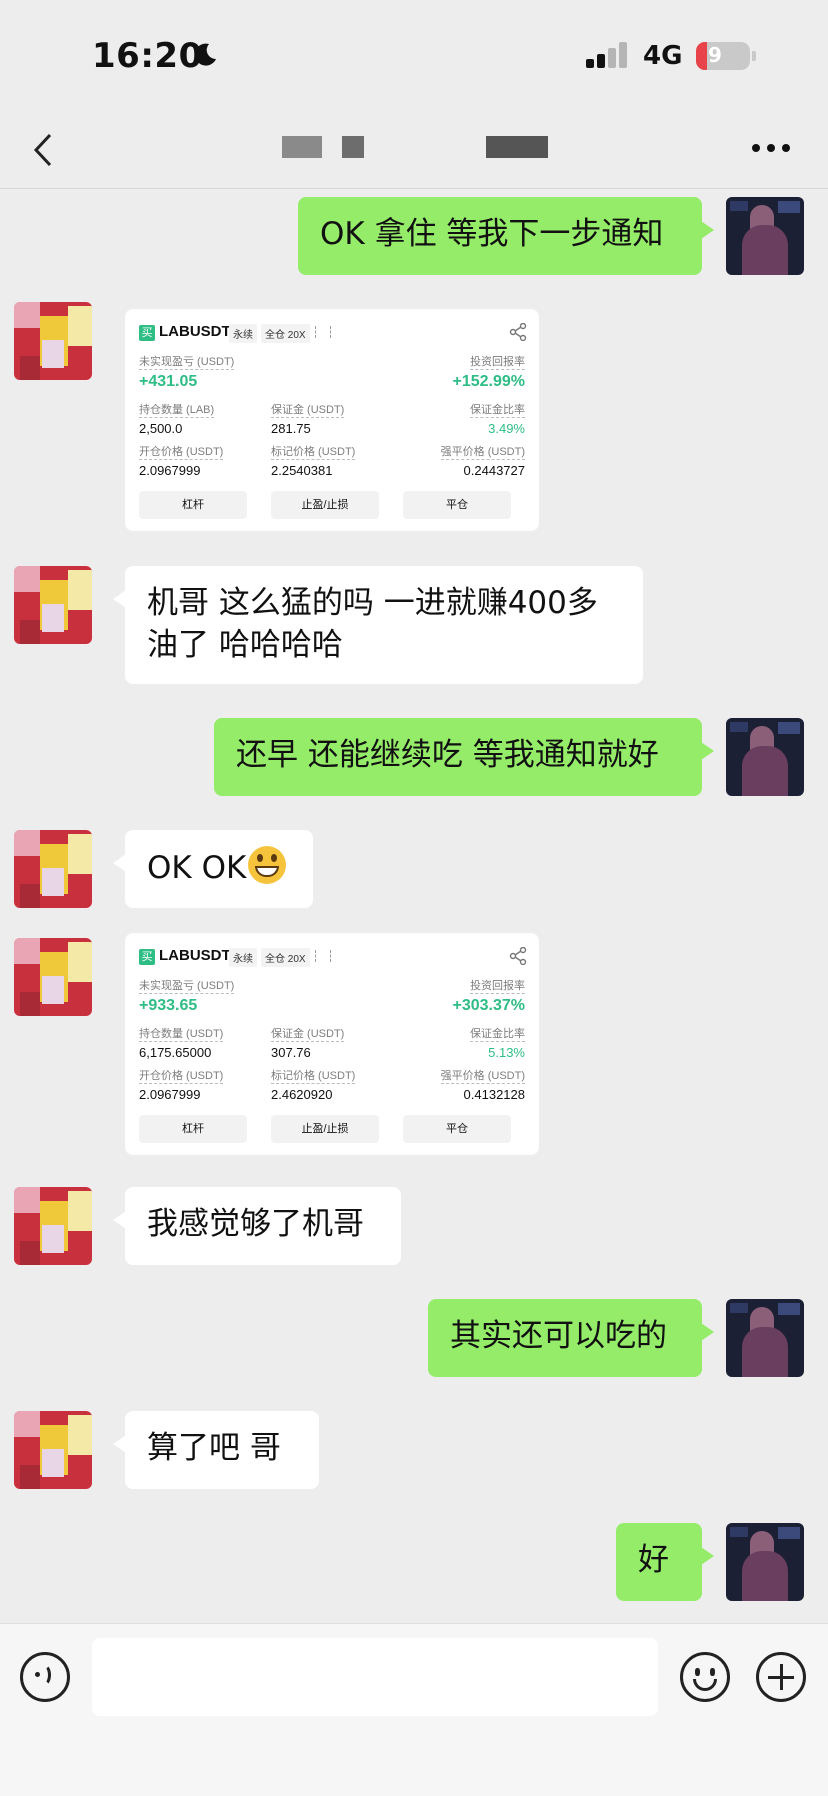 This screenshot has width=828, height=1796. What do you see at coordinates (291, 1052) in the screenshot?
I see `margin-value: 307.76` at bounding box center [291, 1052].